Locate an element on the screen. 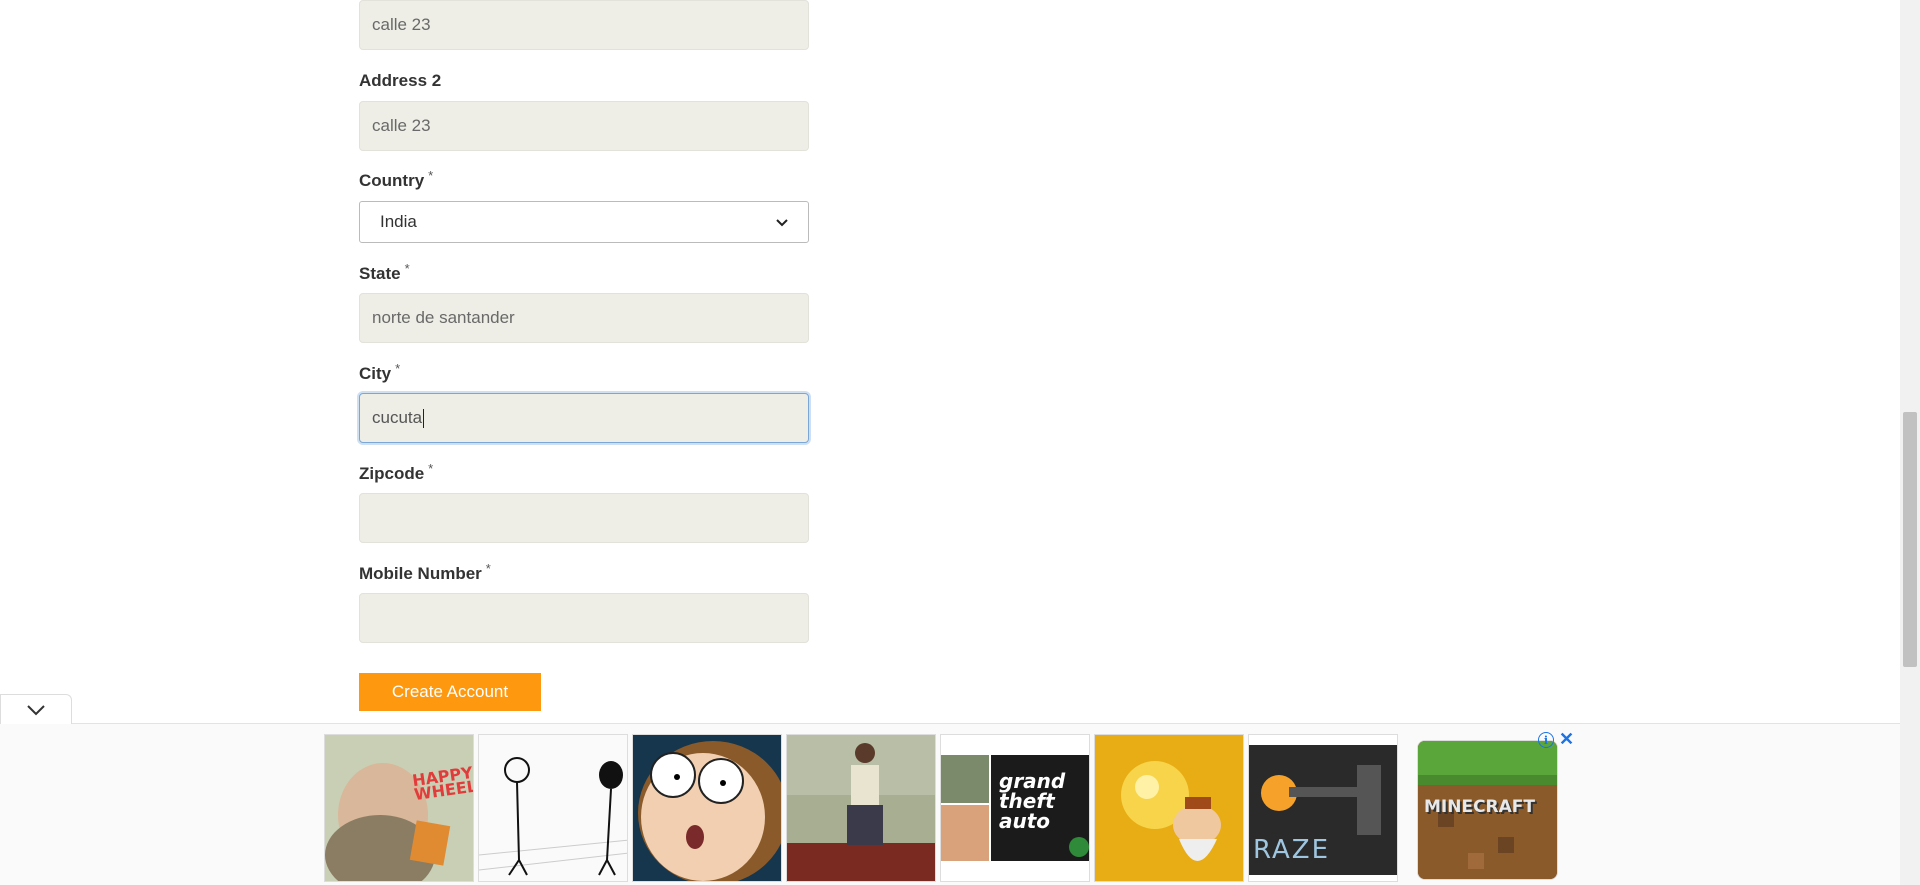 Image resolution: width=1920 pixels, height=885 pixels. state-value: norte de santander is located at coordinates (443, 317).